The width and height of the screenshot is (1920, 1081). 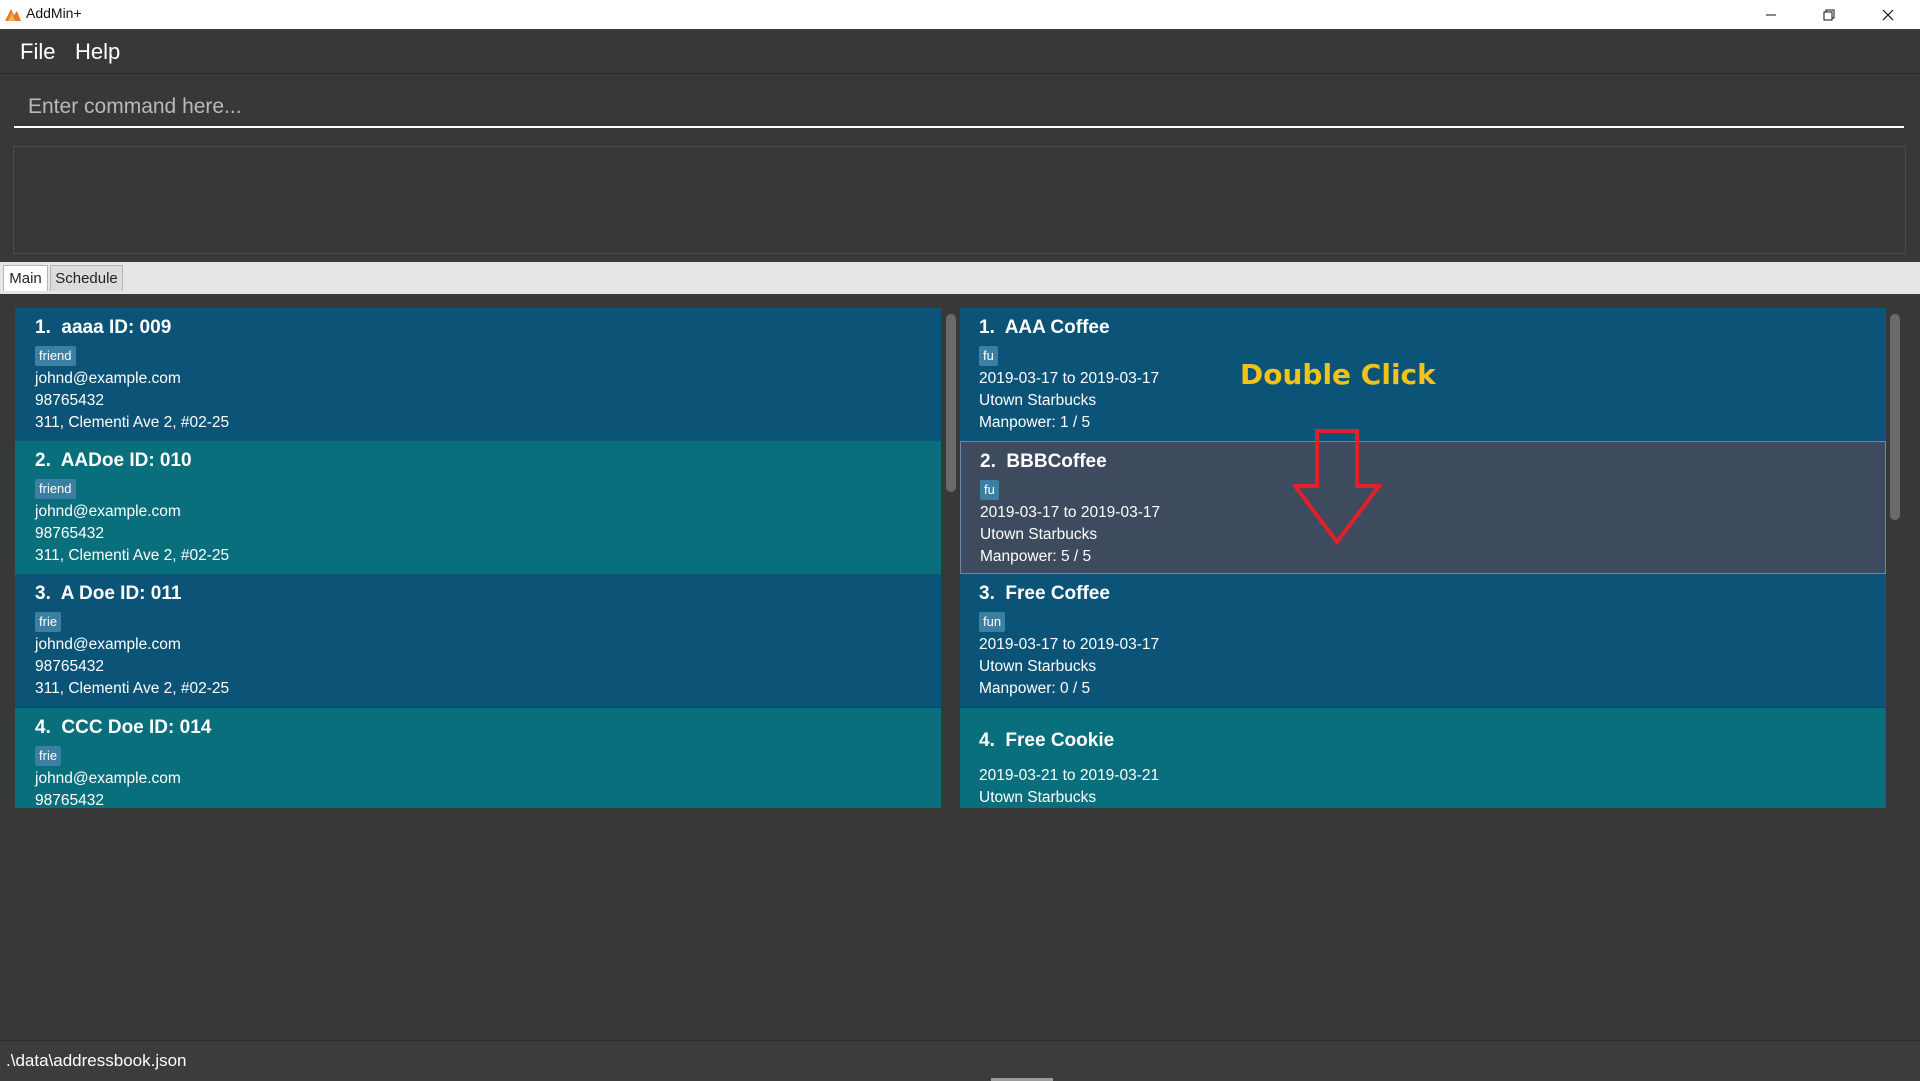 I want to click on person-title: 3. A Doe ID: 011, so click(x=108, y=593).